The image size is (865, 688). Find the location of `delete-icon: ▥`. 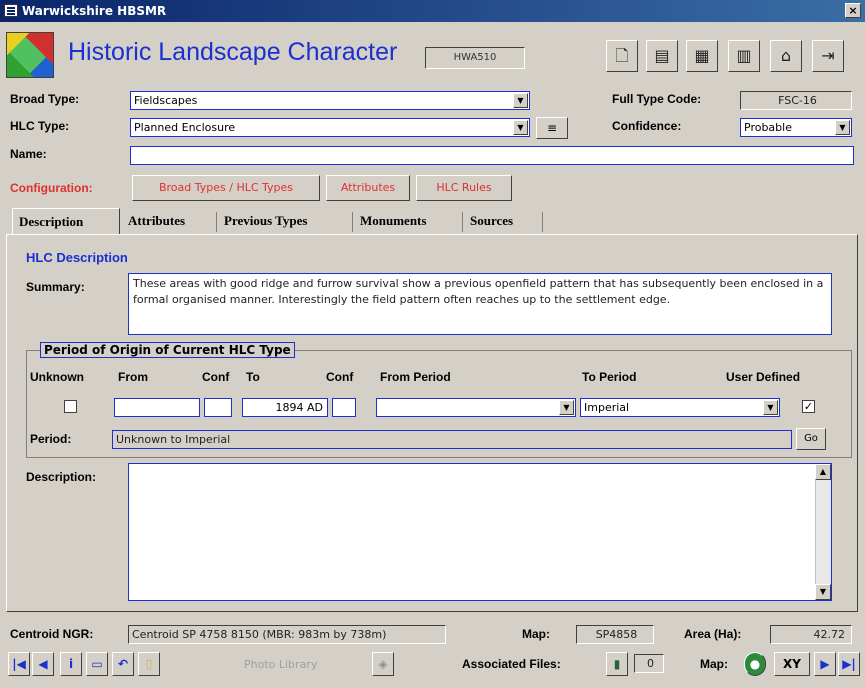

delete-icon: ▥ is located at coordinates (744, 55).